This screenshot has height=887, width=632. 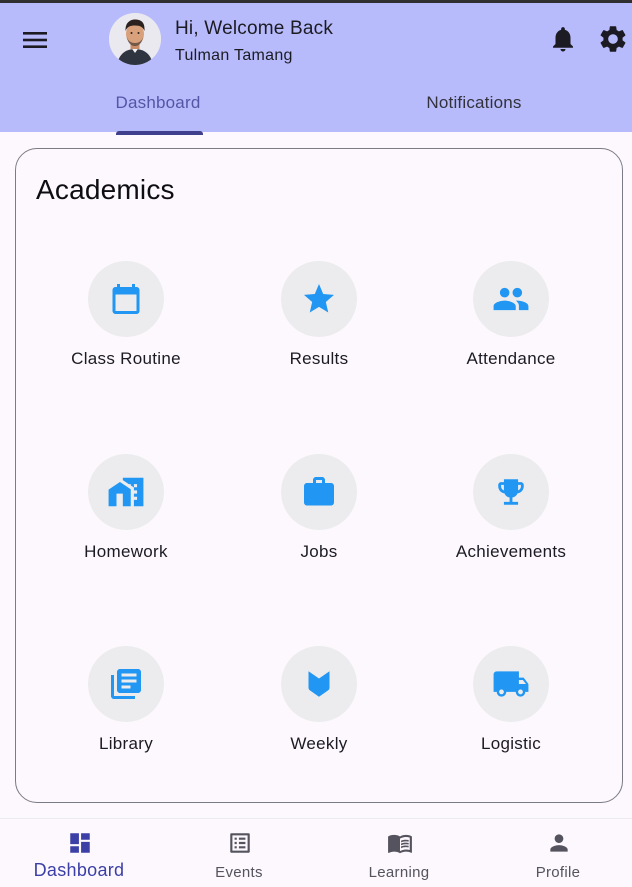 I want to click on menu-icon, so click(x=35, y=40).